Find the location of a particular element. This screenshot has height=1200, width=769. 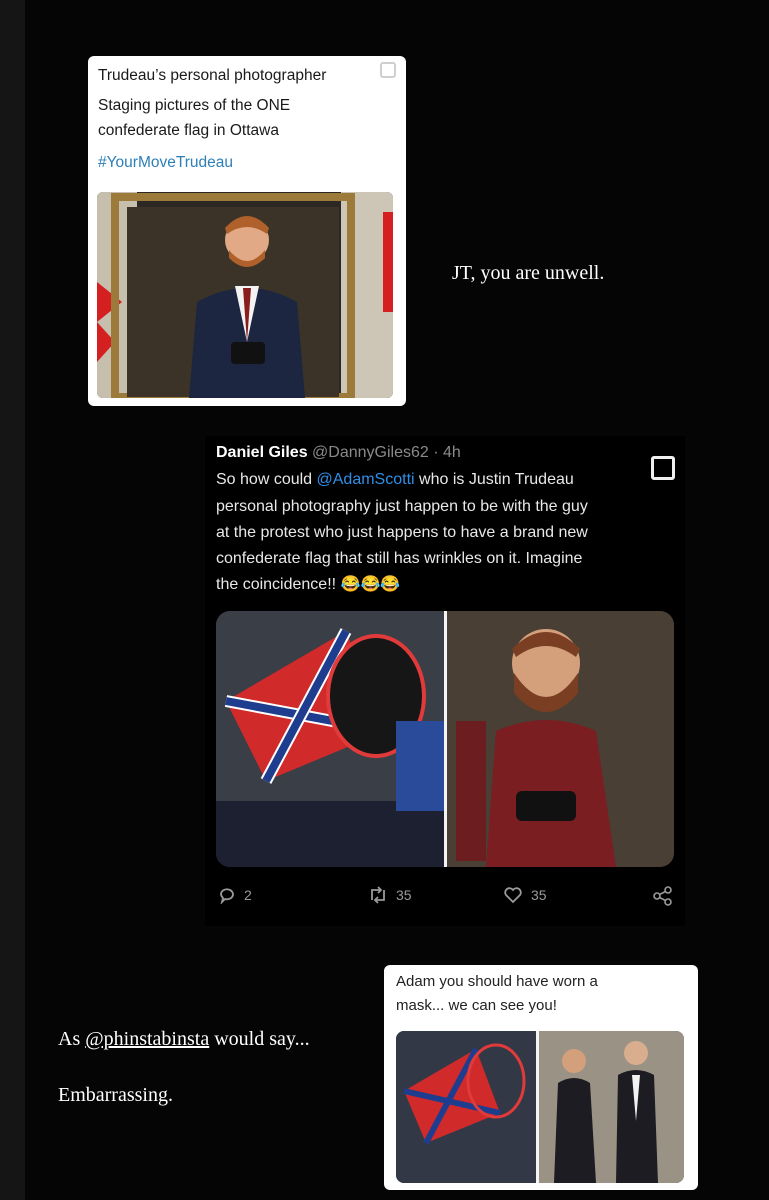

mention-phinstabinsta: @phinstabinsta is located at coordinates (147, 1039).